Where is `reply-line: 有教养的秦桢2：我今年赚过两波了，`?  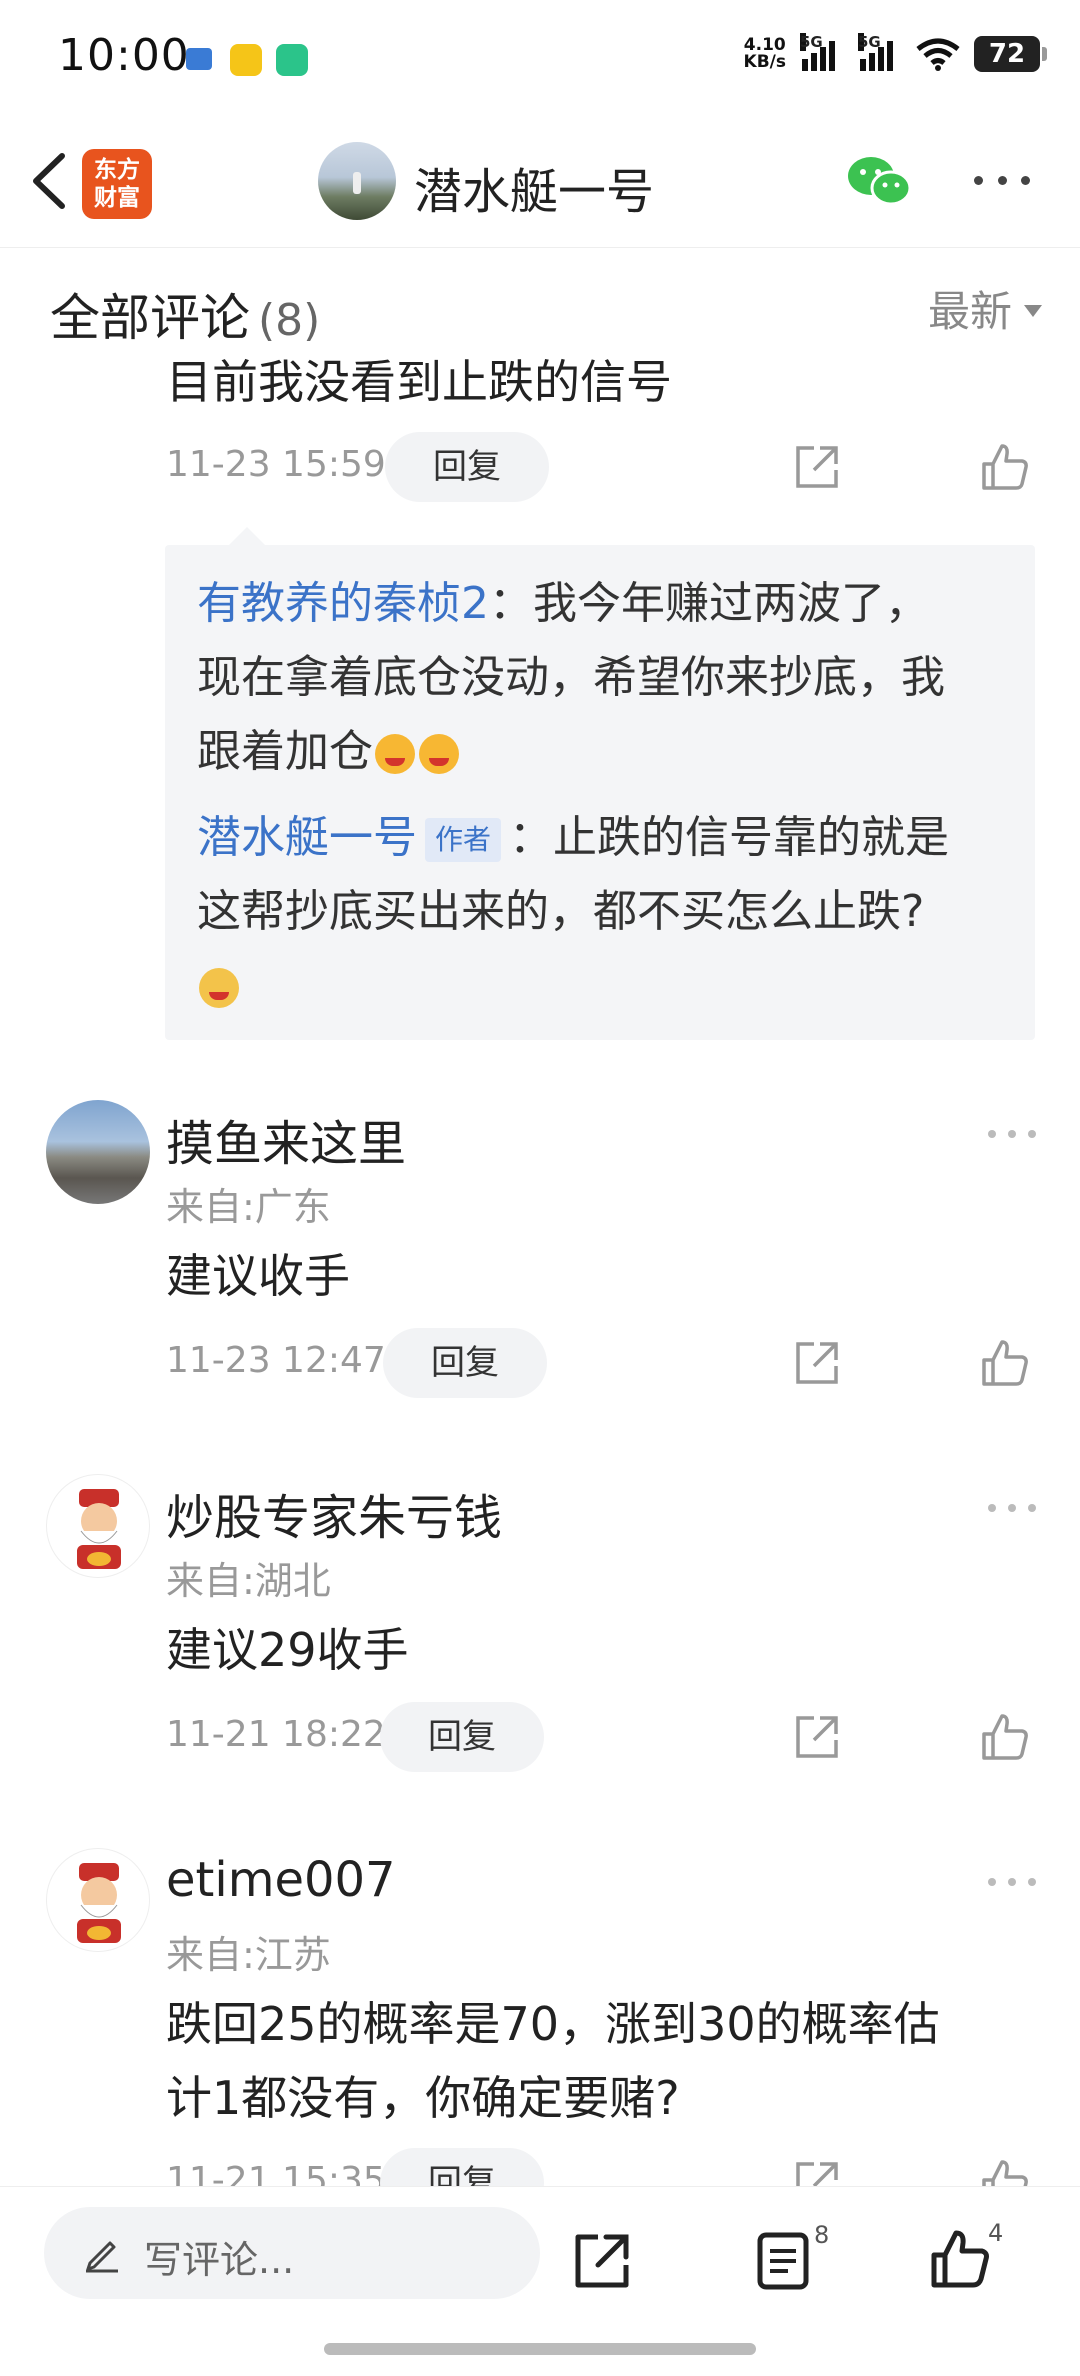 reply-line: 有教养的秦桢2：我今年赚过两波了， is located at coordinates (563, 603).